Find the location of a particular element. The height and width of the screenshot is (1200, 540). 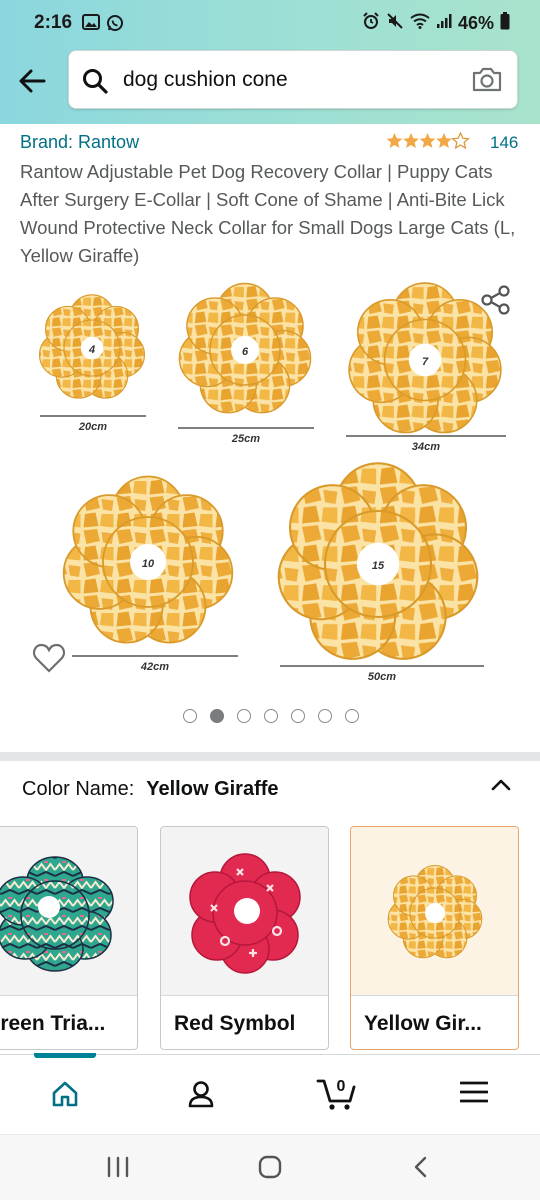

menu-icon is located at coordinates (474, 1094).